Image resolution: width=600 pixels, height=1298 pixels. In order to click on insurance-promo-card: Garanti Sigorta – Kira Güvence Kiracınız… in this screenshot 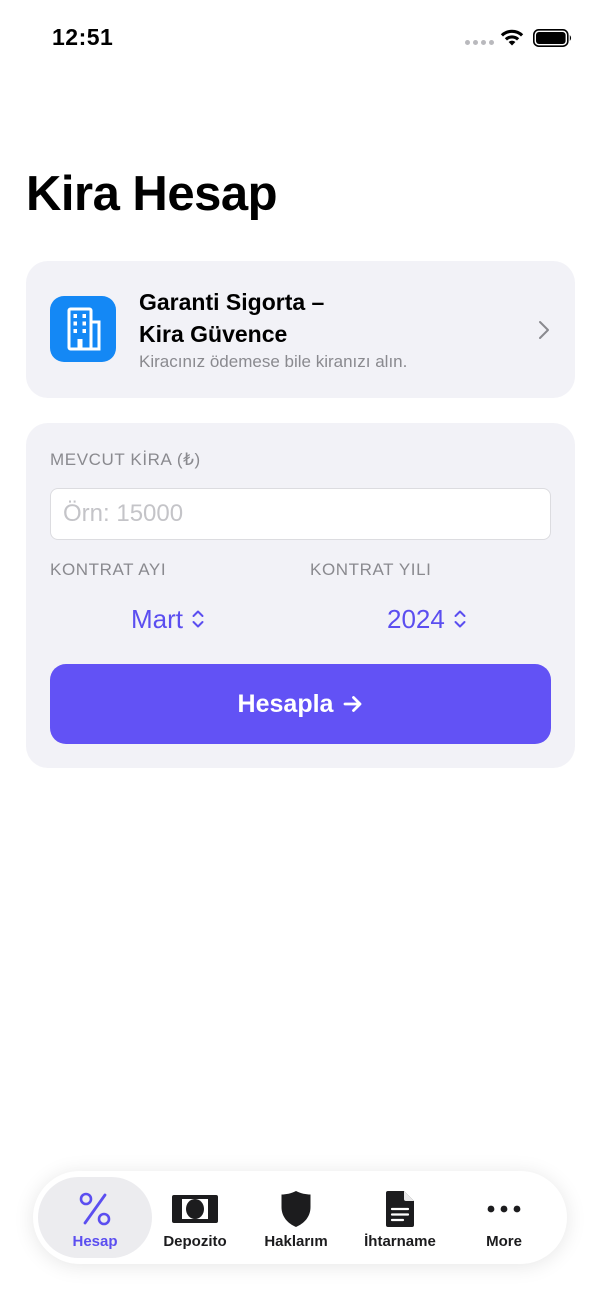, I will do `click(300, 329)`.